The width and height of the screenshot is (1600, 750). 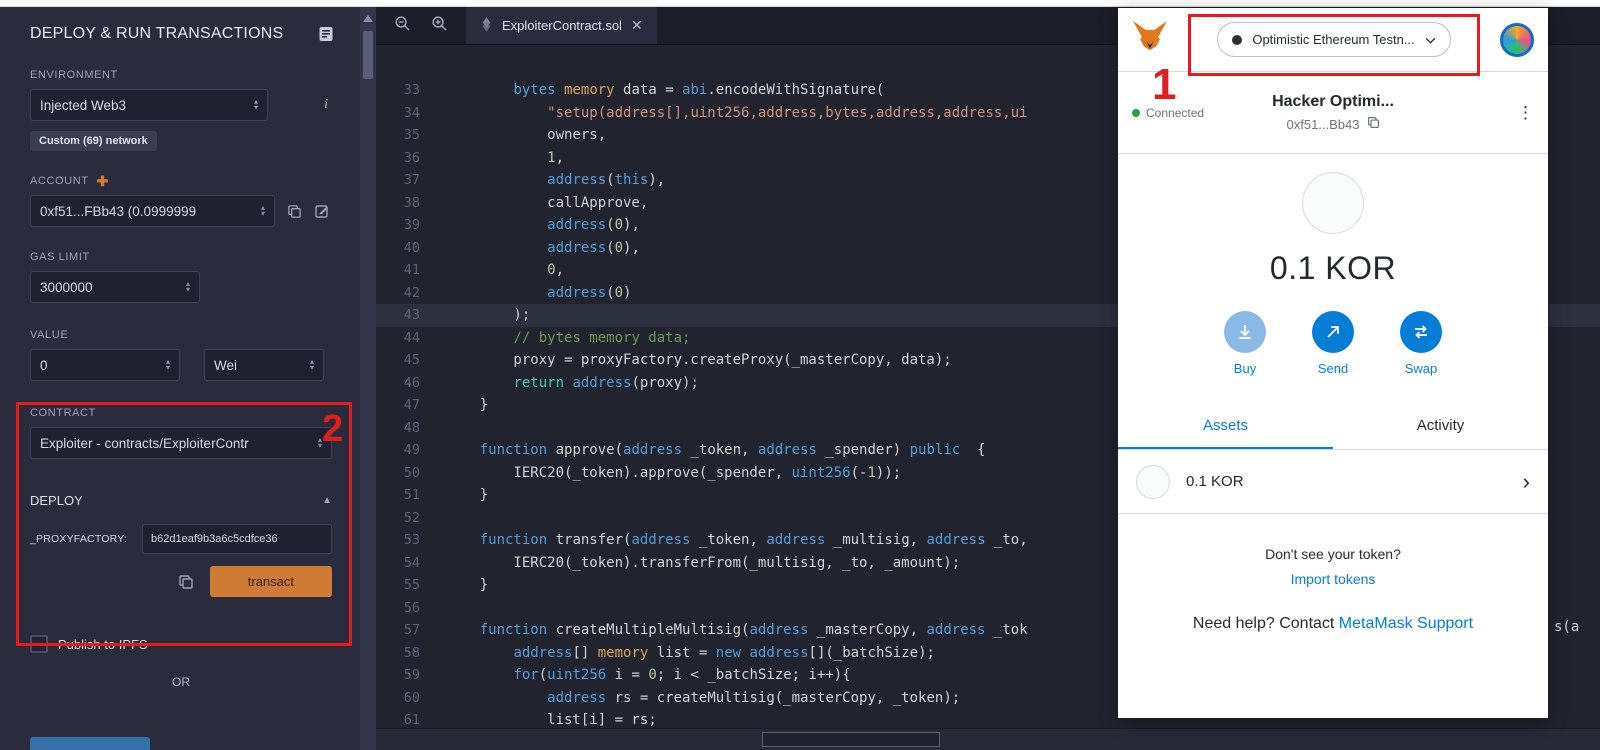 I want to click on line-number: 40, so click(x=411, y=247).